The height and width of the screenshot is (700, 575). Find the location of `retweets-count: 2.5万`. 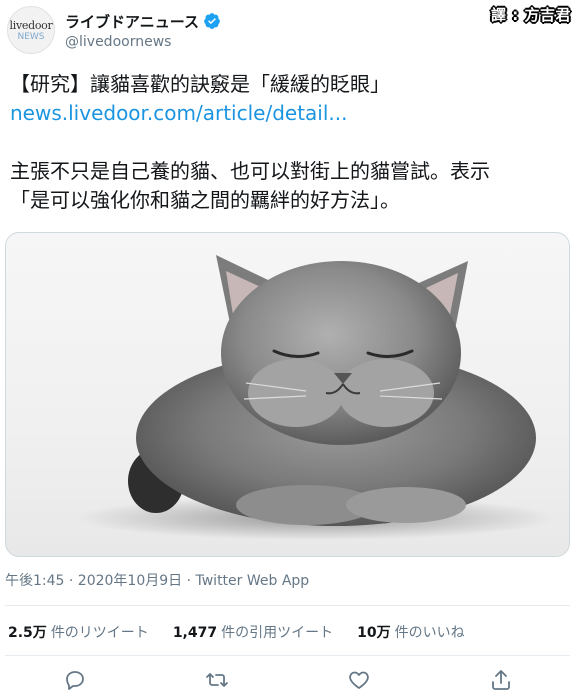

retweets-count: 2.5万 is located at coordinates (27, 633).